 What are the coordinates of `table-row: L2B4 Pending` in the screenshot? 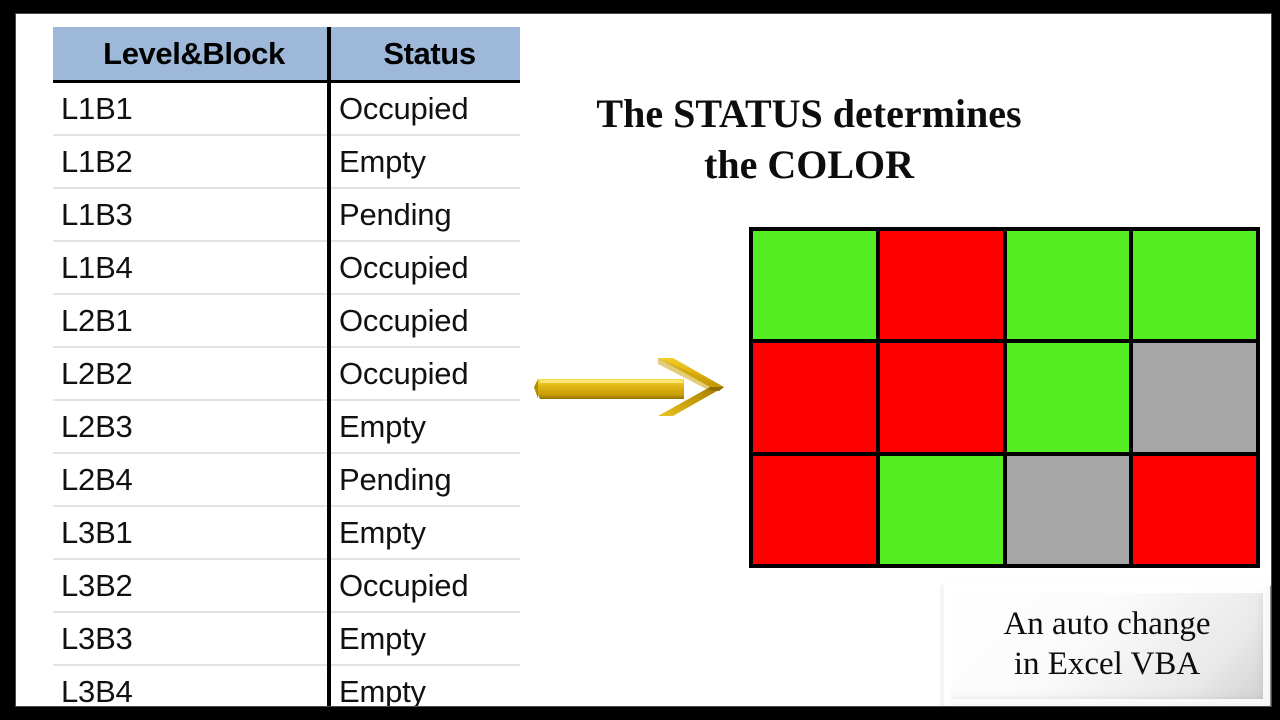 It's located at (286, 479).